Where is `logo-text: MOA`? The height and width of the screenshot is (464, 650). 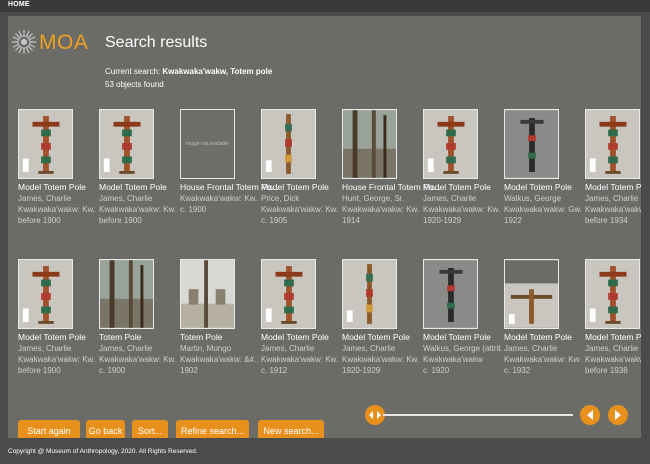 logo-text: MOA is located at coordinates (64, 42).